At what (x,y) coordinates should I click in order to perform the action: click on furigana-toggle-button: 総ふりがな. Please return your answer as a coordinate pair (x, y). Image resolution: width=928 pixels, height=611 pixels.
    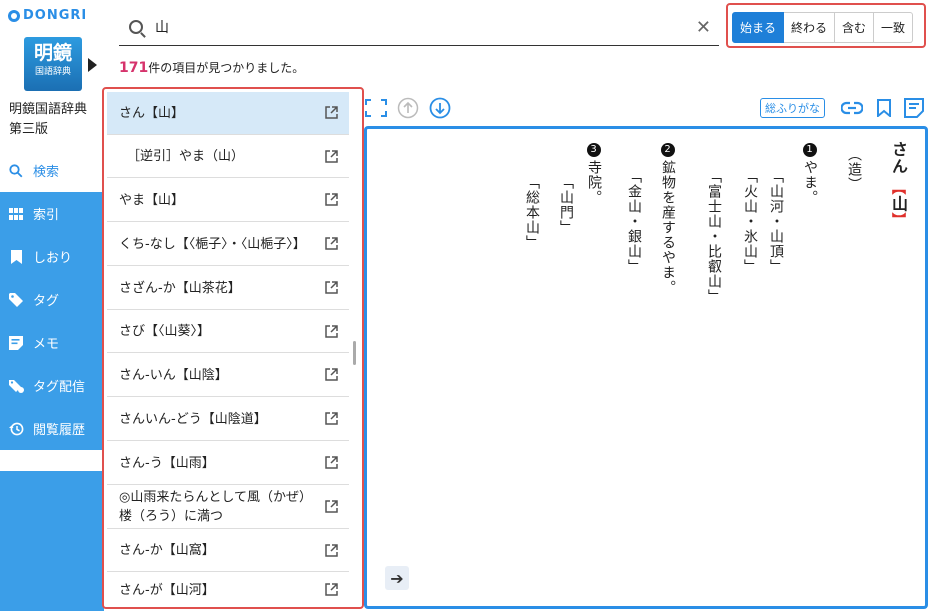
    Looking at the image, I should click on (792, 108).